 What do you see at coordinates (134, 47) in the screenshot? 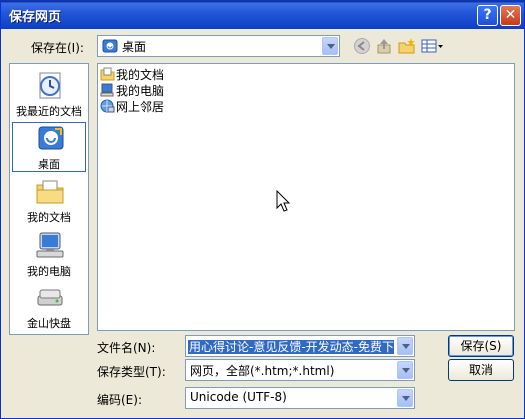
I see `save-in-value: 桌面` at bounding box center [134, 47].